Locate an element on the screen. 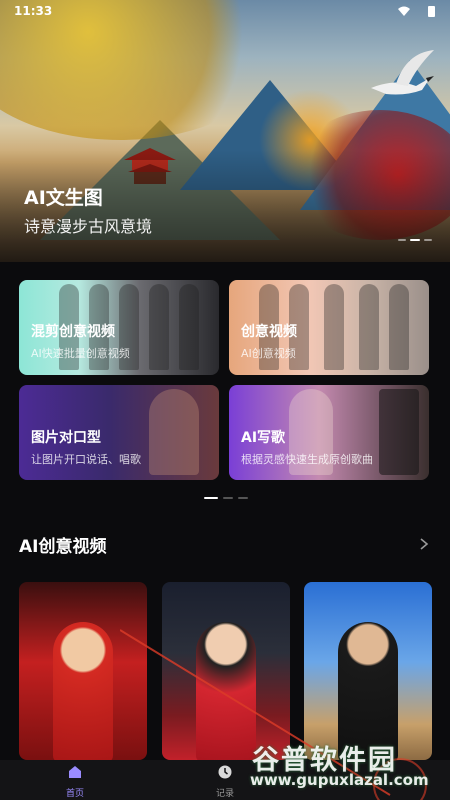  hero-pagination is located at coordinates (415, 240).